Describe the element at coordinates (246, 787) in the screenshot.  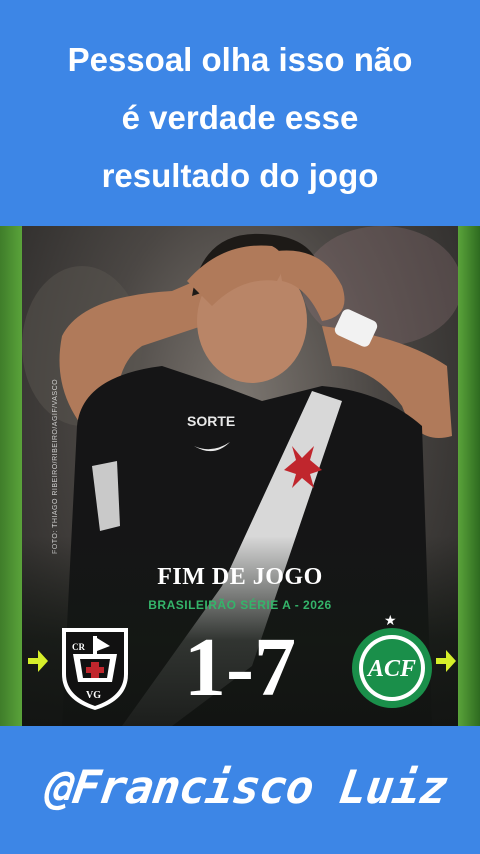
I see `author-handle: @Francisco Luiz` at that location.